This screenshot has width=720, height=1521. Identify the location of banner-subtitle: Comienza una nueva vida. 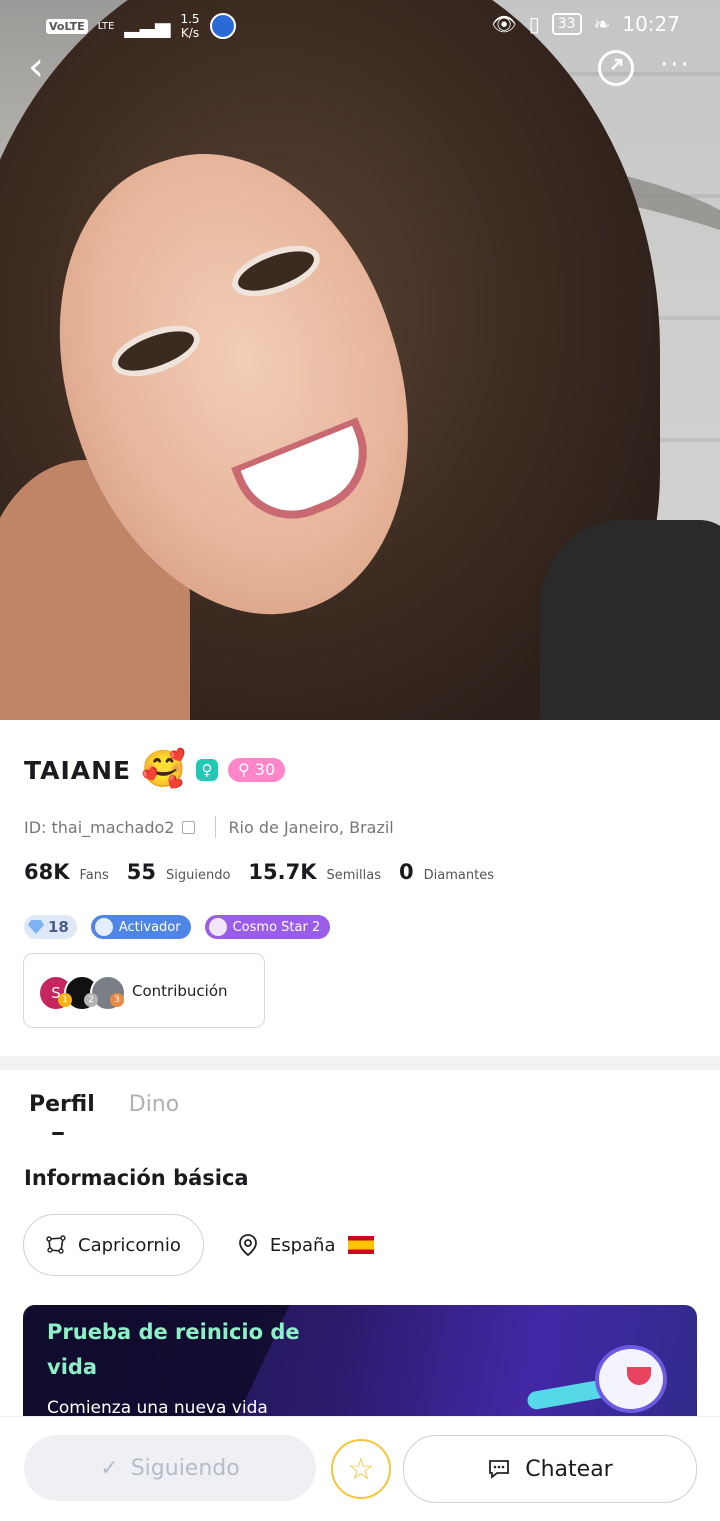
(157, 1408).